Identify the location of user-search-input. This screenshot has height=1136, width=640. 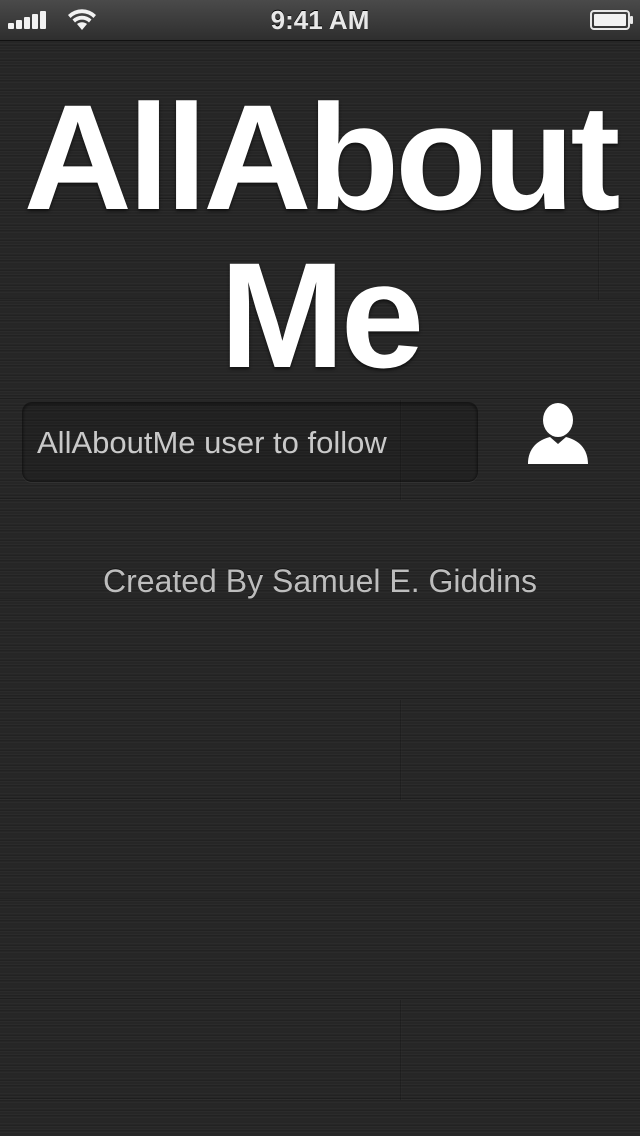
(252, 443).